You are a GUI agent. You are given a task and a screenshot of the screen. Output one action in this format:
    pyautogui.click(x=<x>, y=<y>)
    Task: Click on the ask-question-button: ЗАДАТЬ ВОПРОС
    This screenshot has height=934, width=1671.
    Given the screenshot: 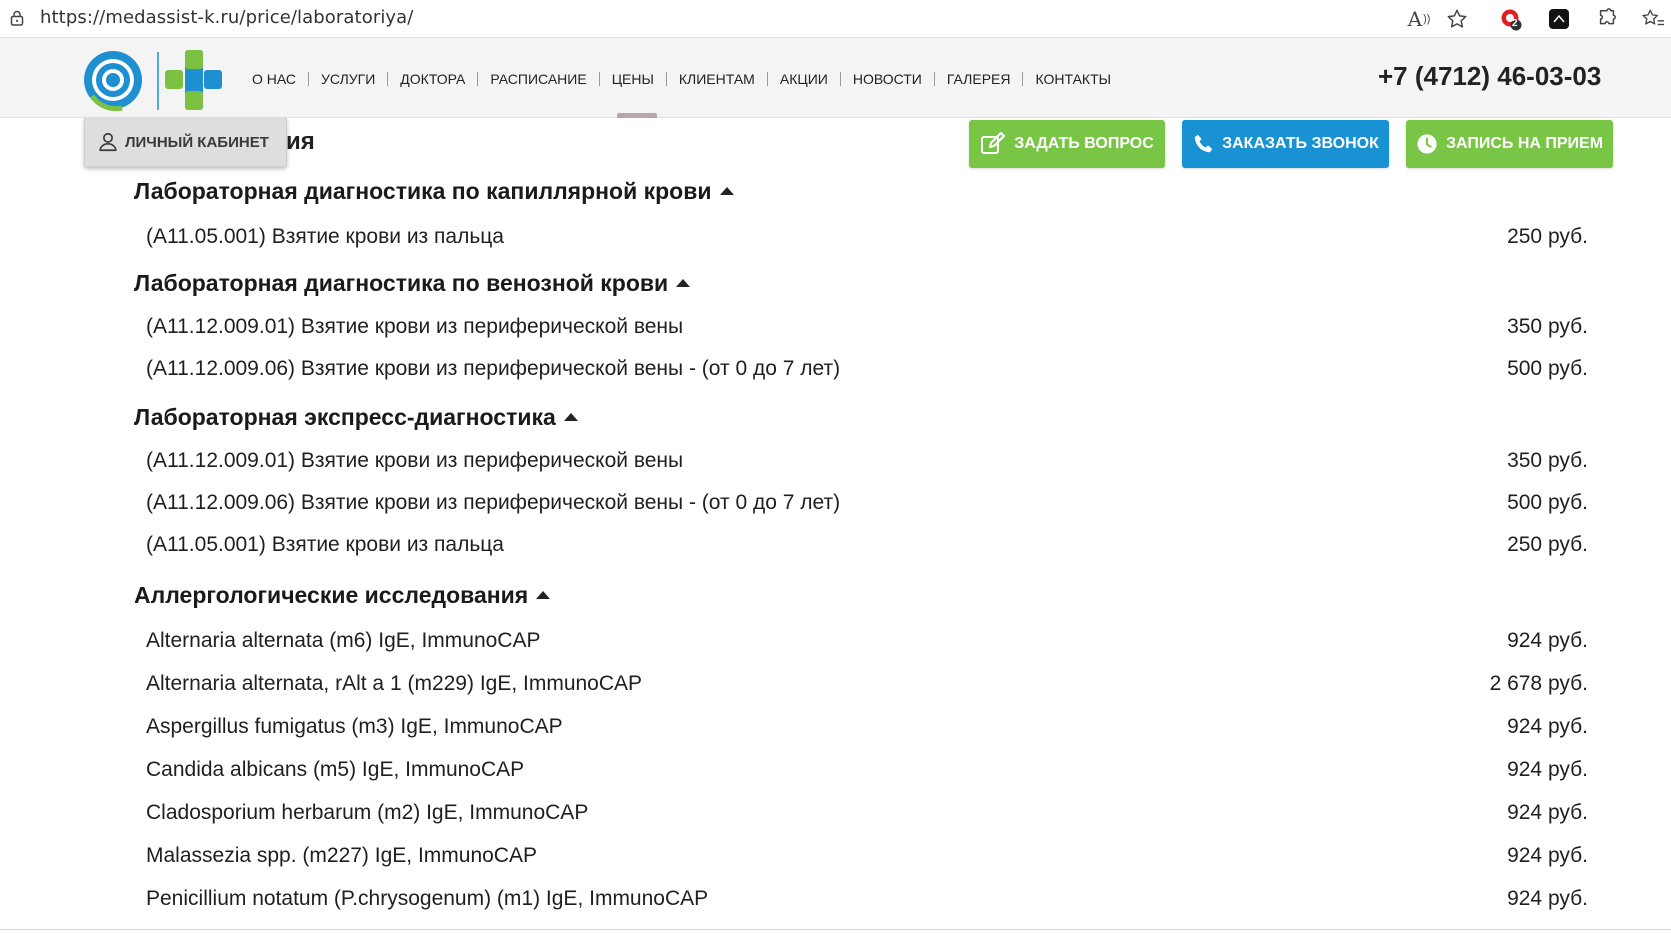 What is the action you would take?
    pyautogui.click(x=1067, y=144)
    